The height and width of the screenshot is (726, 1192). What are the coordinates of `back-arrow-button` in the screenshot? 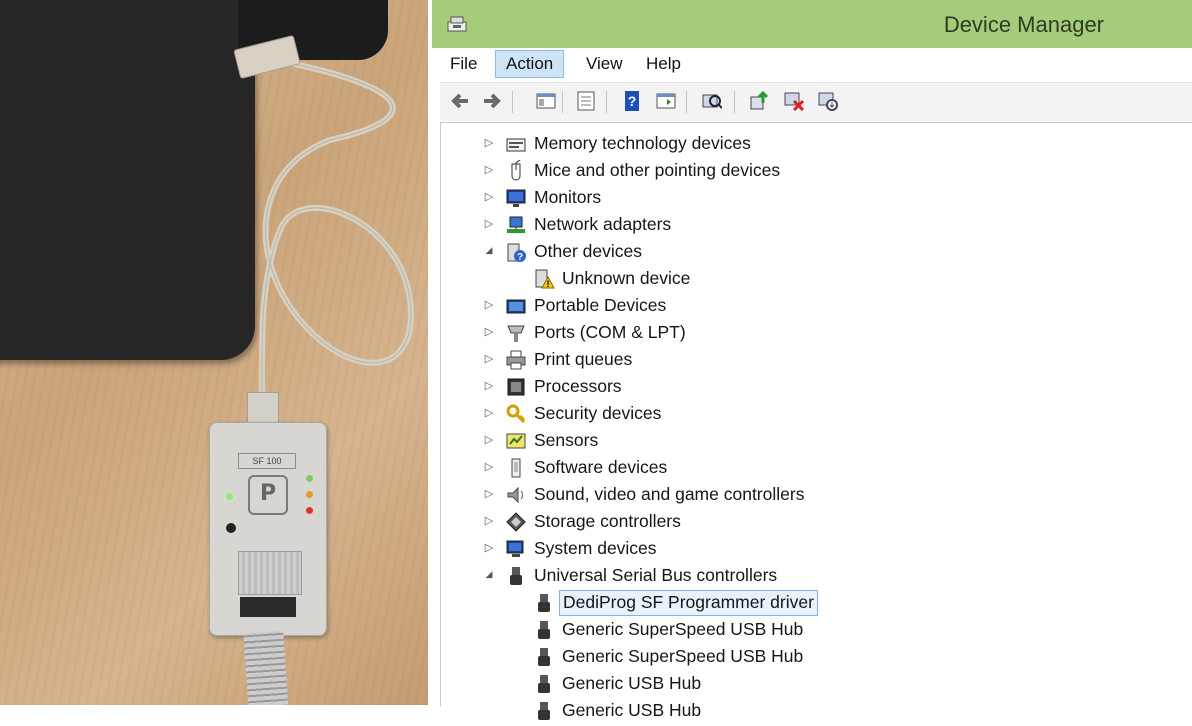 It's located at (459, 102).